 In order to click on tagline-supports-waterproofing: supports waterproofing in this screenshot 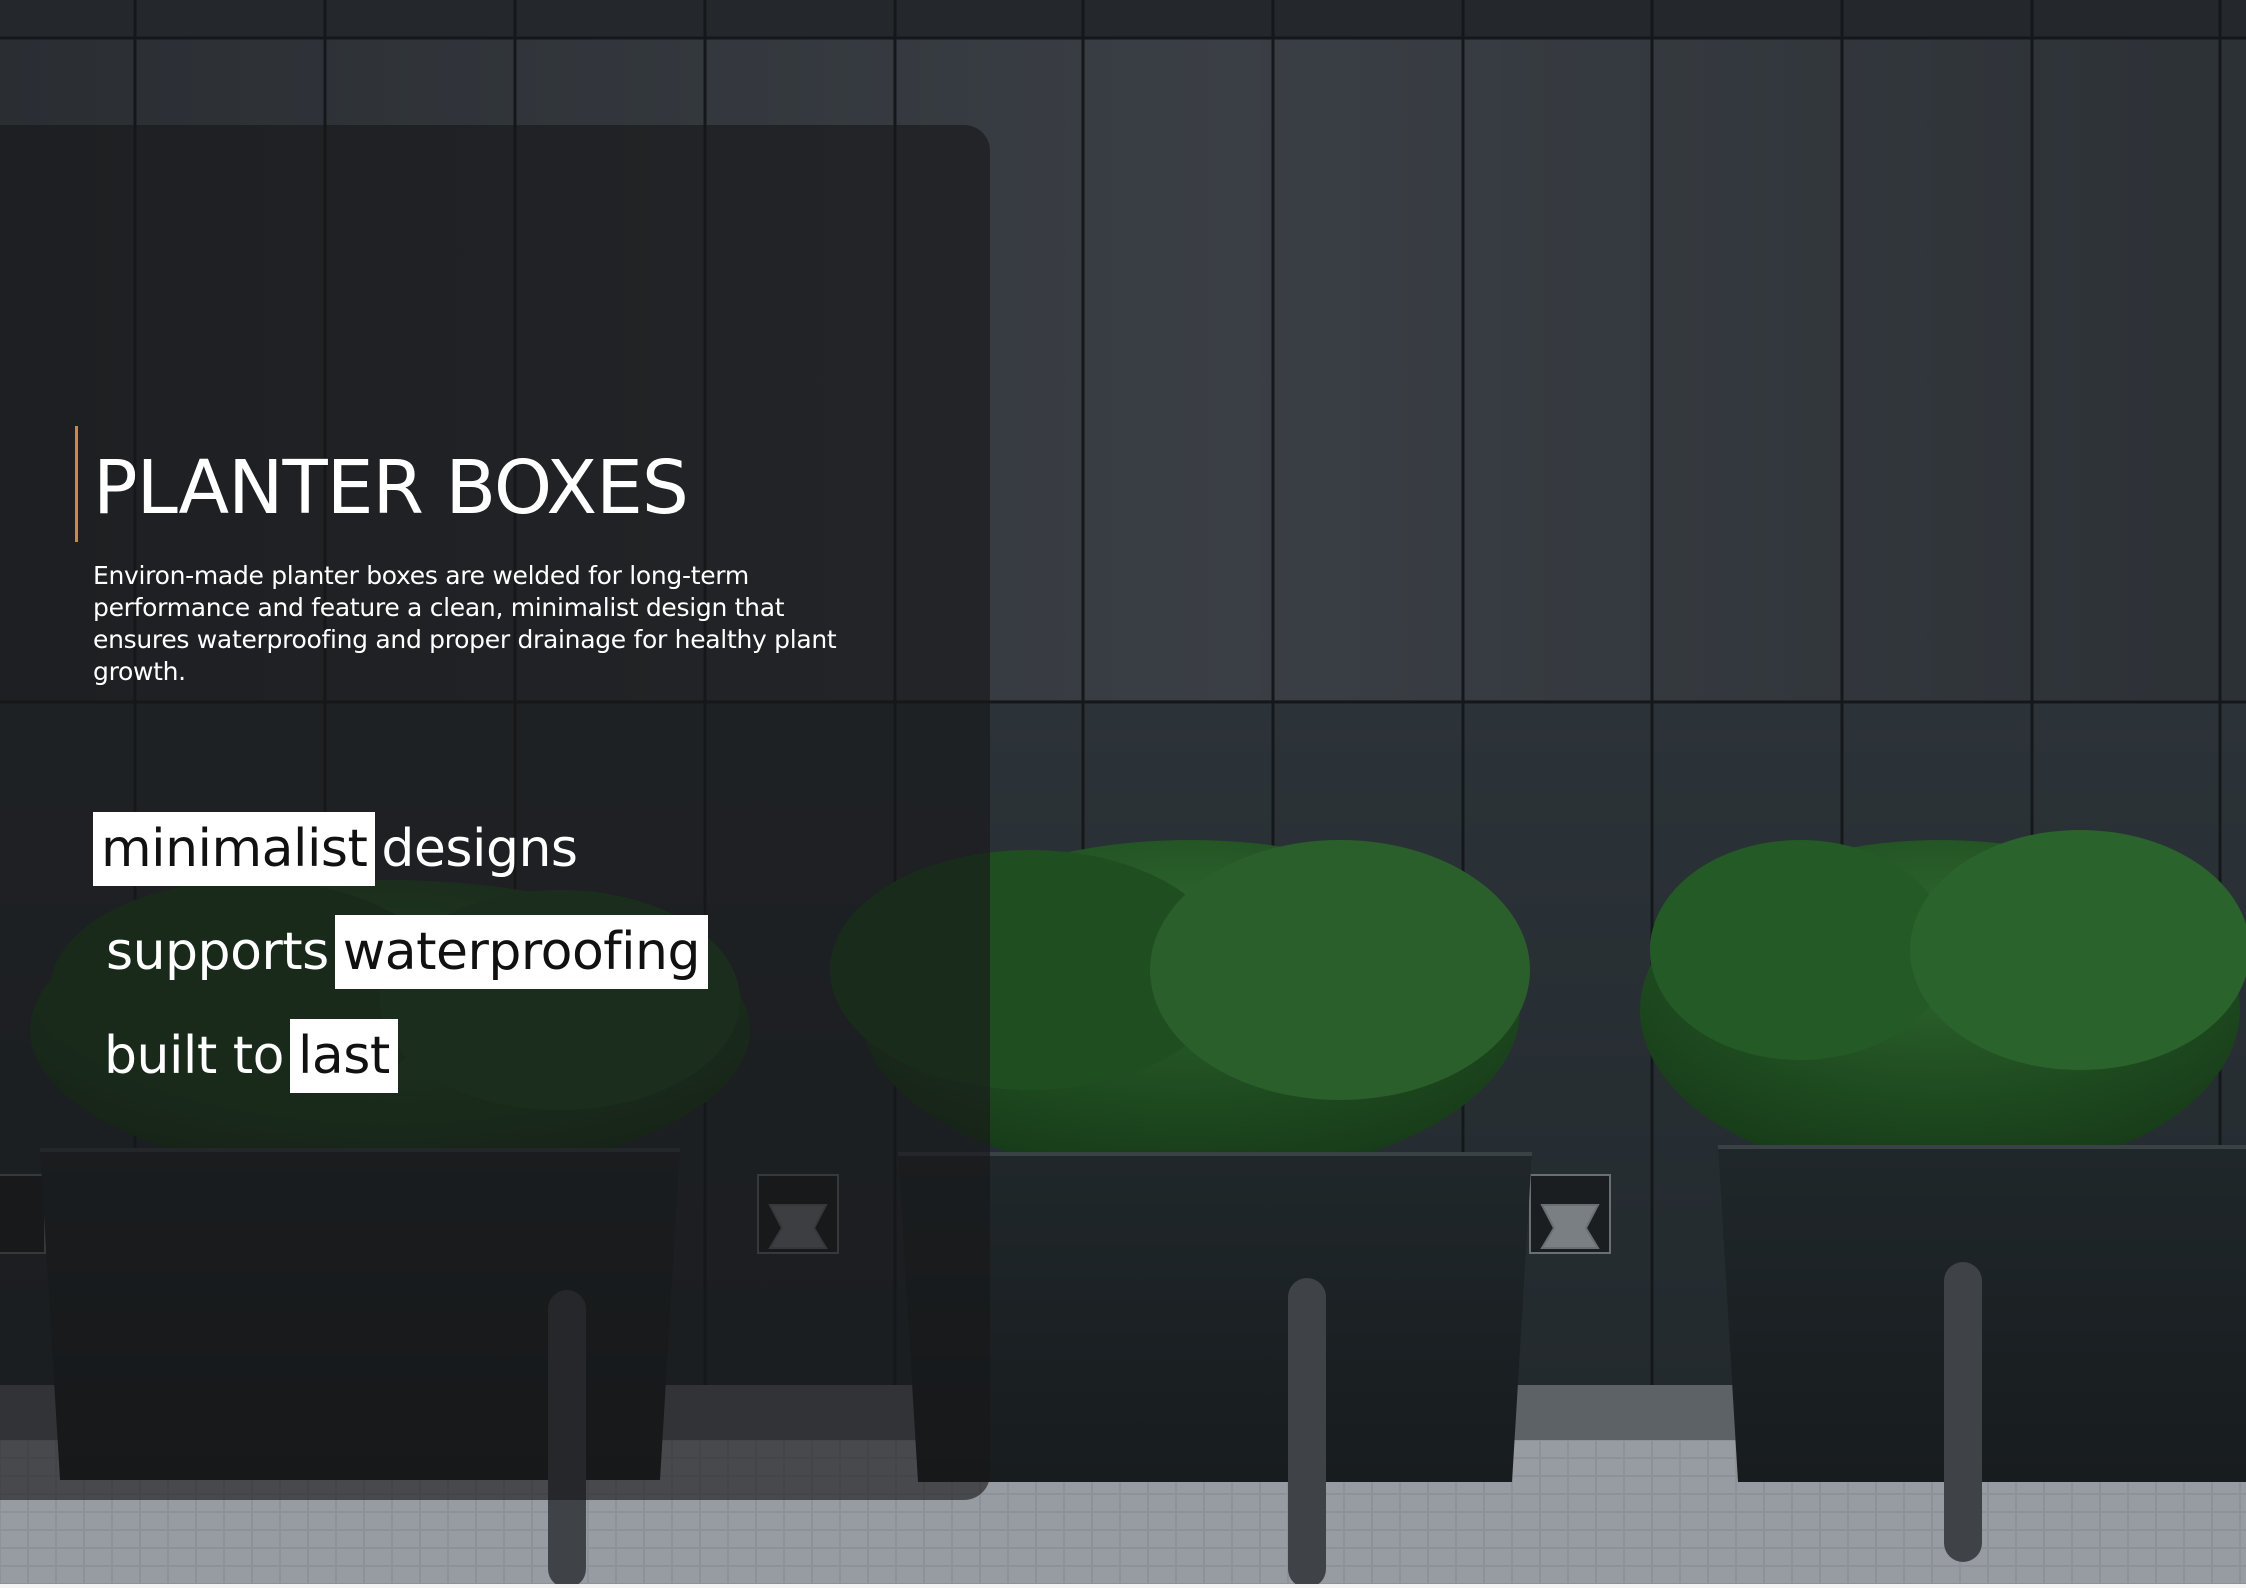, I will do `click(404, 952)`.